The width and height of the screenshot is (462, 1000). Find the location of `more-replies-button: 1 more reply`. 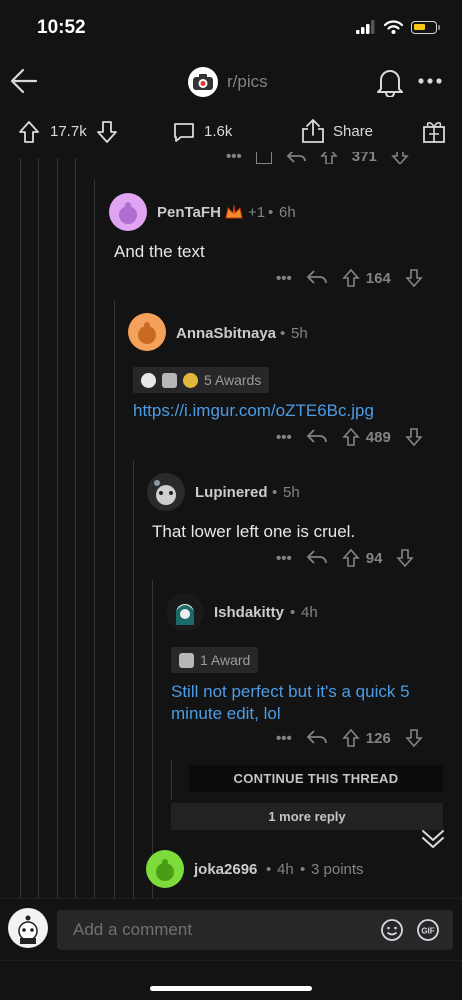

more-replies-button: 1 more reply is located at coordinates (307, 816).